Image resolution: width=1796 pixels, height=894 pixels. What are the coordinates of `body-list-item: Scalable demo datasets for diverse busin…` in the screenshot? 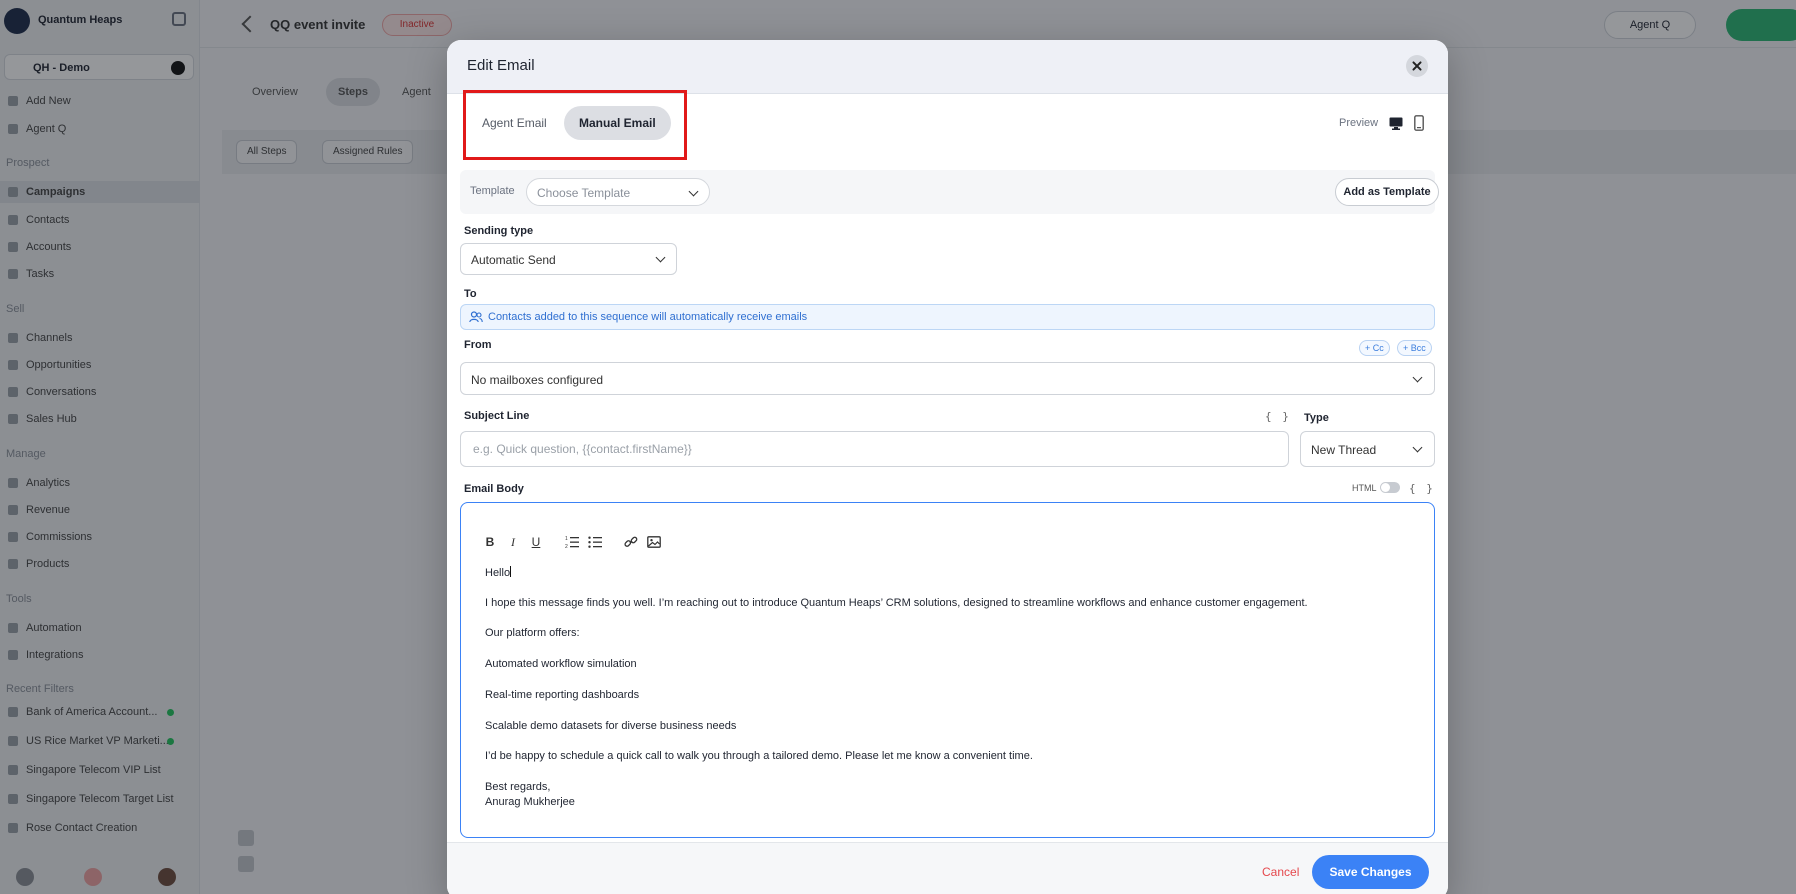 It's located at (611, 726).